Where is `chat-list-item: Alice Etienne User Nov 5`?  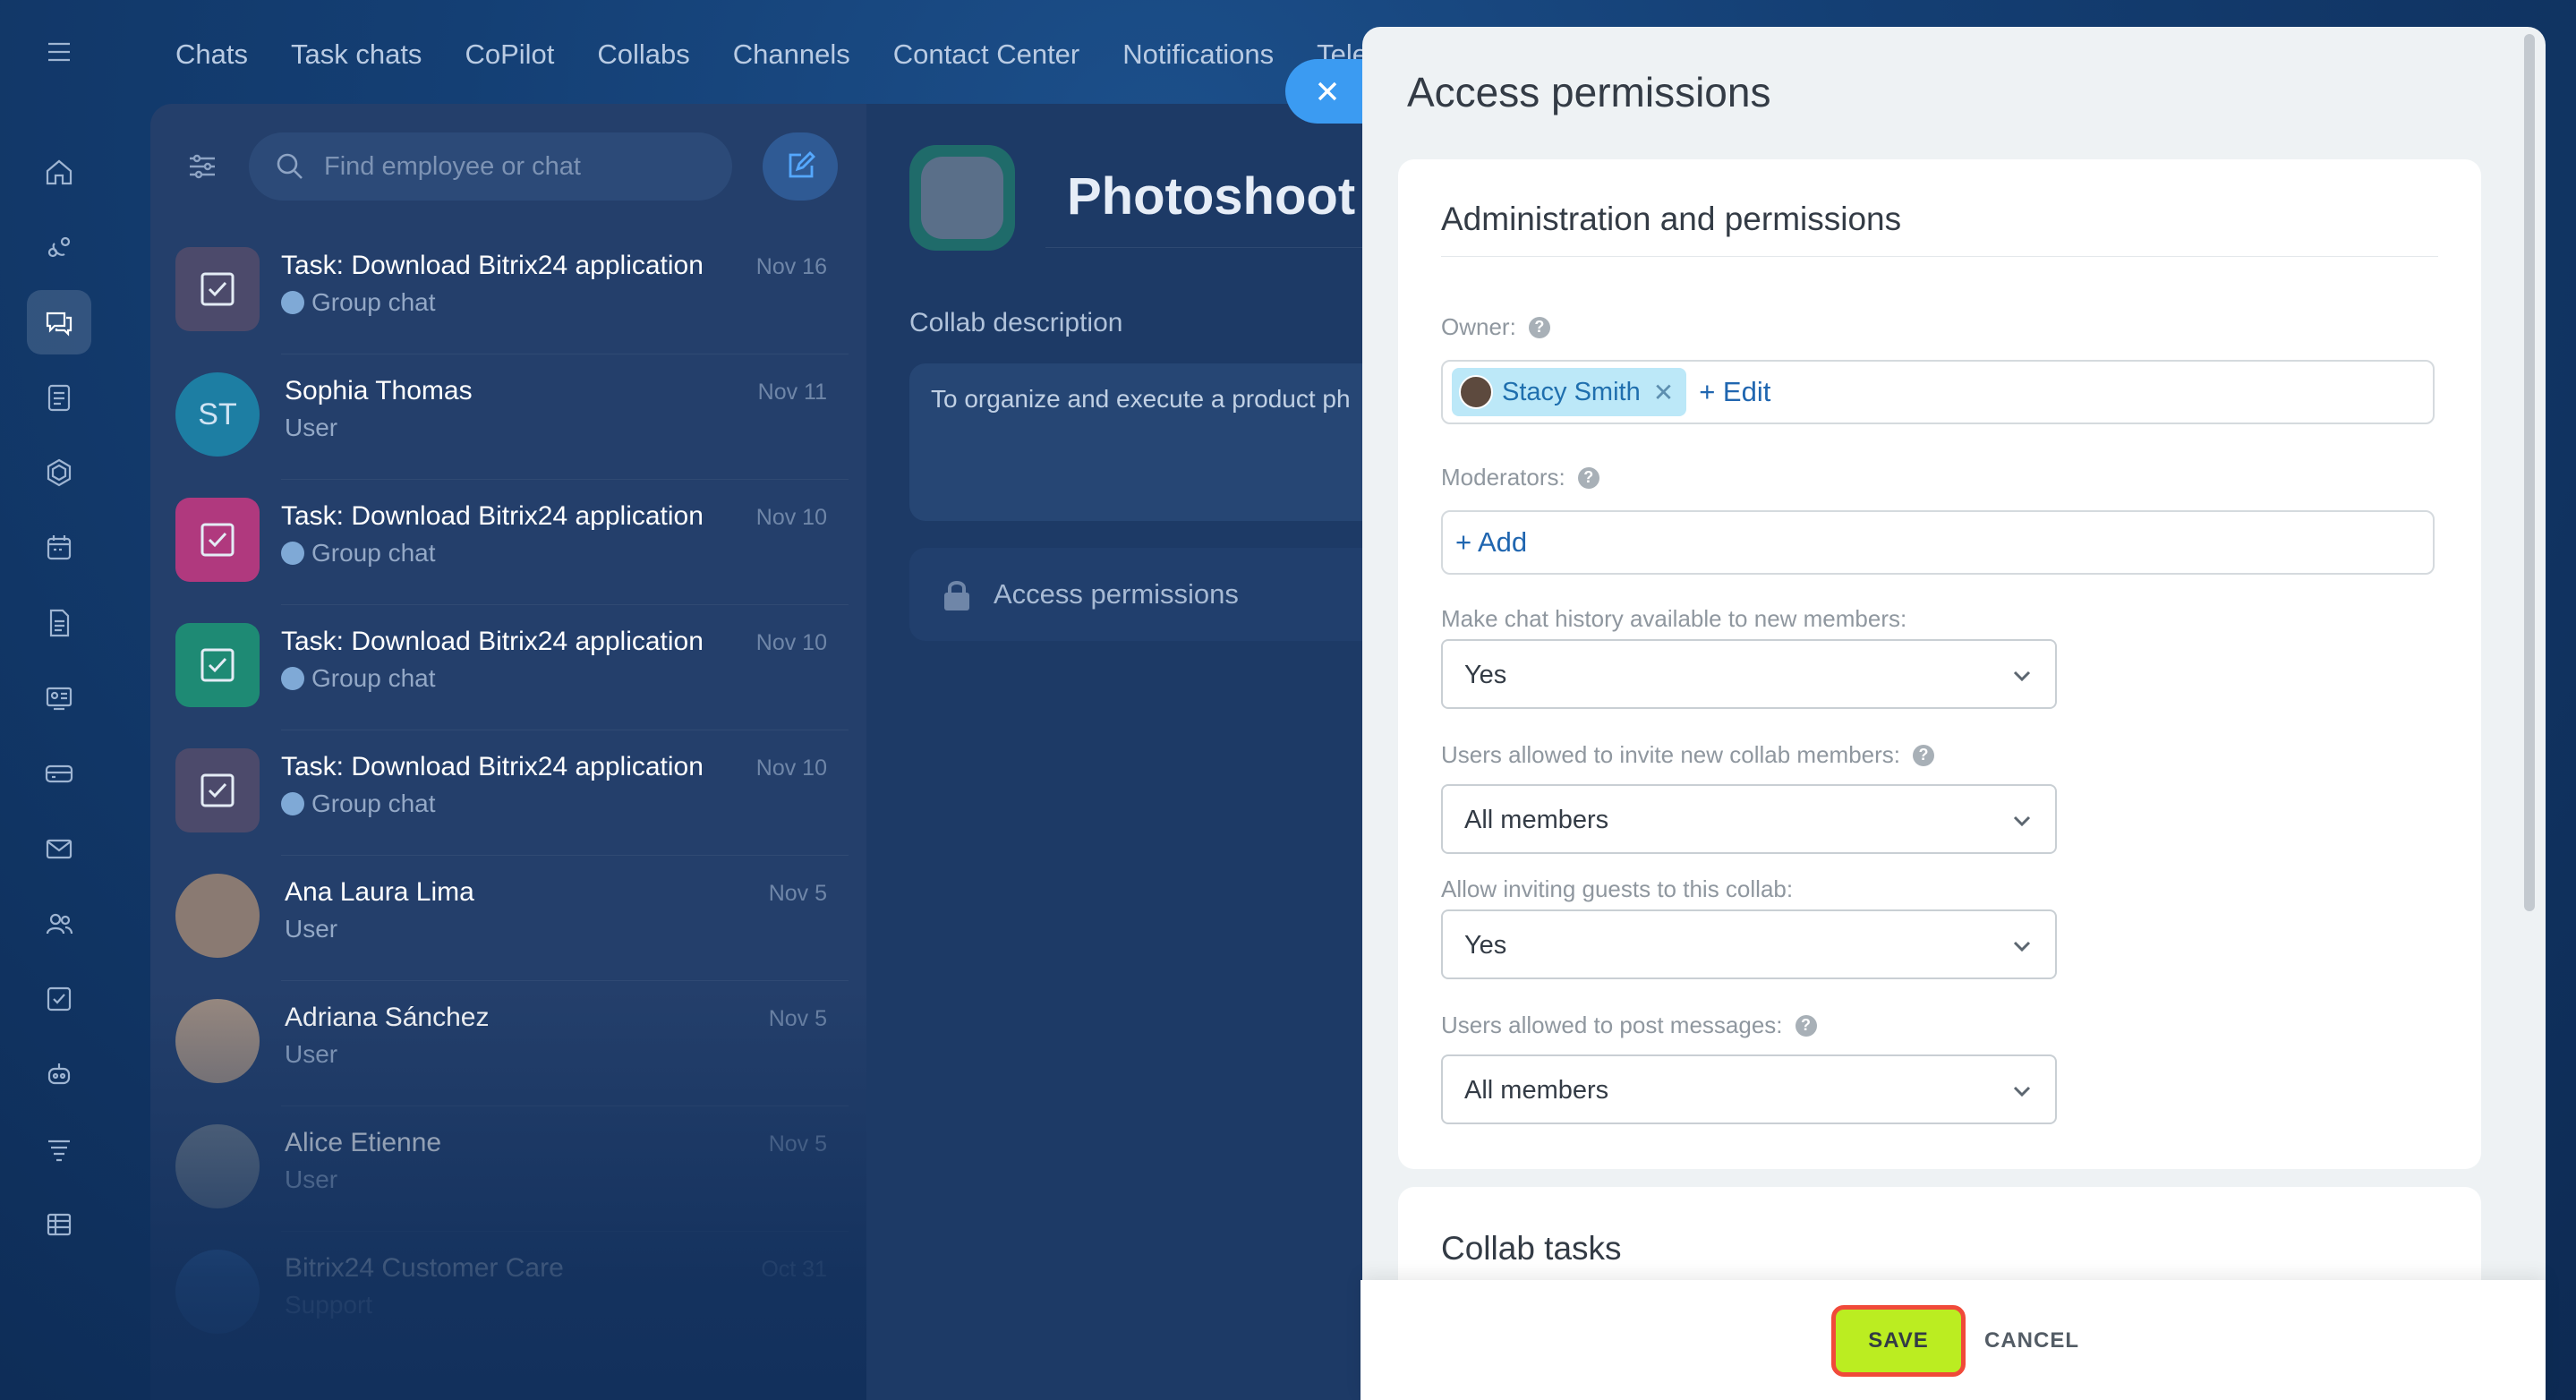 chat-list-item: Alice Etienne User Nov 5 is located at coordinates (508, 1169).